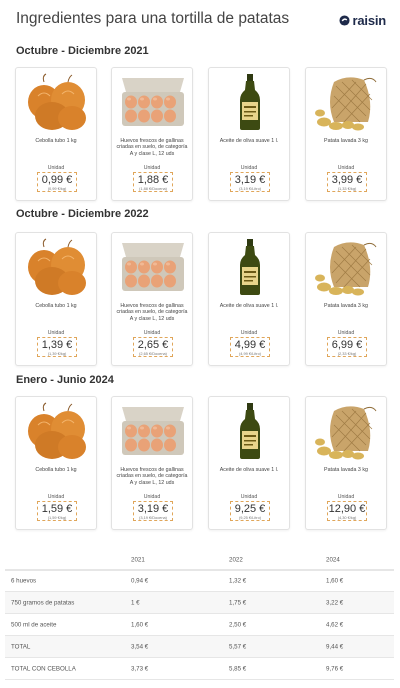 This screenshot has width=400, height=688. What do you see at coordinates (335, 602) in the screenshot?
I see `table-cell: 3,22 €` at bounding box center [335, 602].